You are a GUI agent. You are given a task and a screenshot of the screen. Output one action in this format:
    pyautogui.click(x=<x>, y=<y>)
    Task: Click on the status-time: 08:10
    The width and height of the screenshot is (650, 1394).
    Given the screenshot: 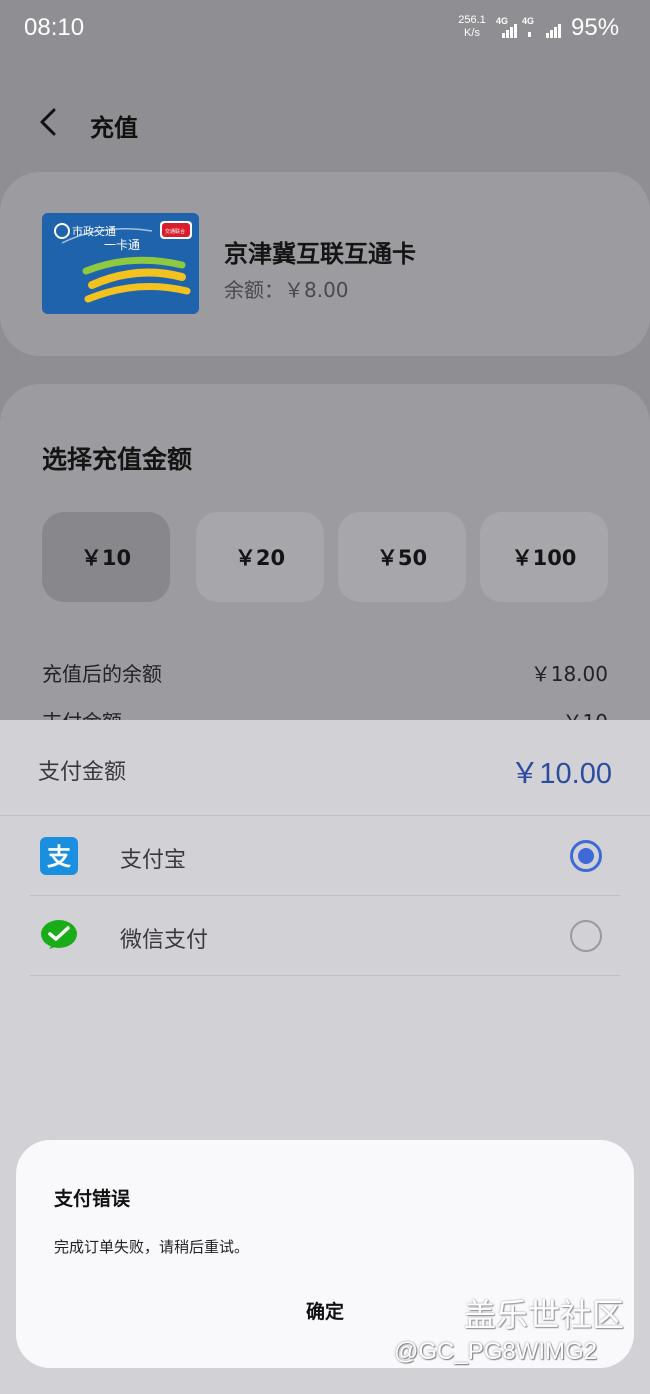 What is the action you would take?
    pyautogui.click(x=54, y=27)
    